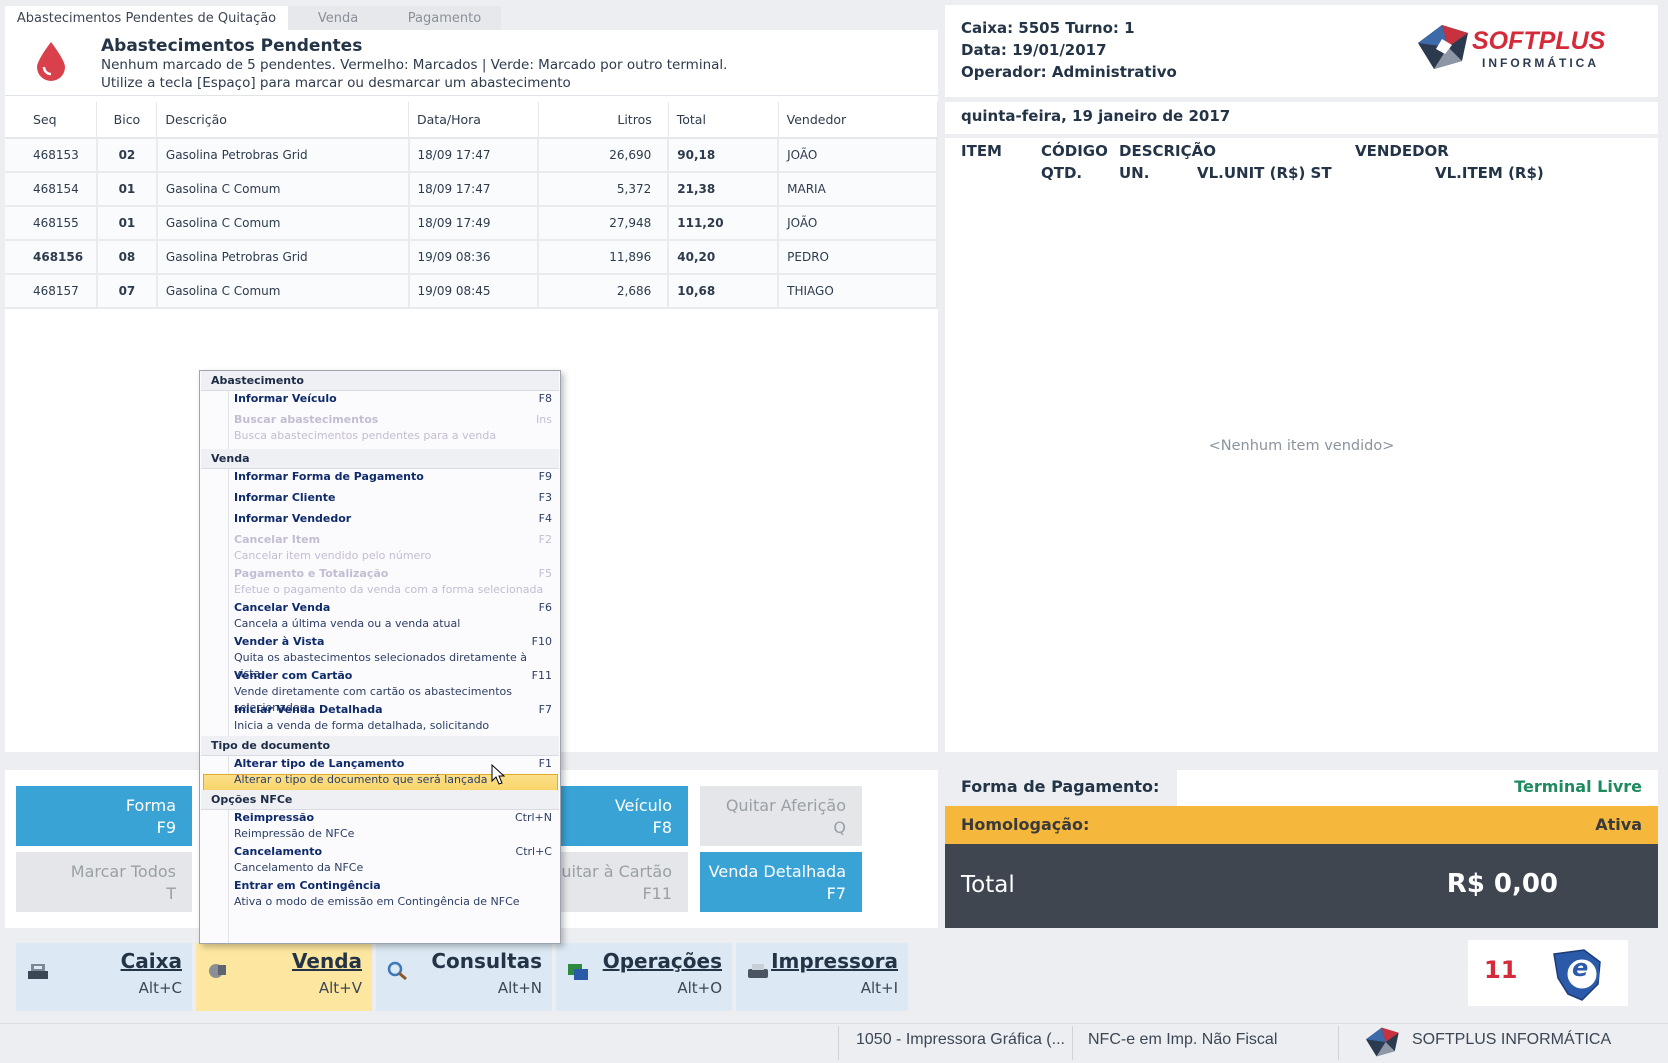  Describe the element at coordinates (1501, 970) in the screenshot. I see `nfce-count: 11` at that location.